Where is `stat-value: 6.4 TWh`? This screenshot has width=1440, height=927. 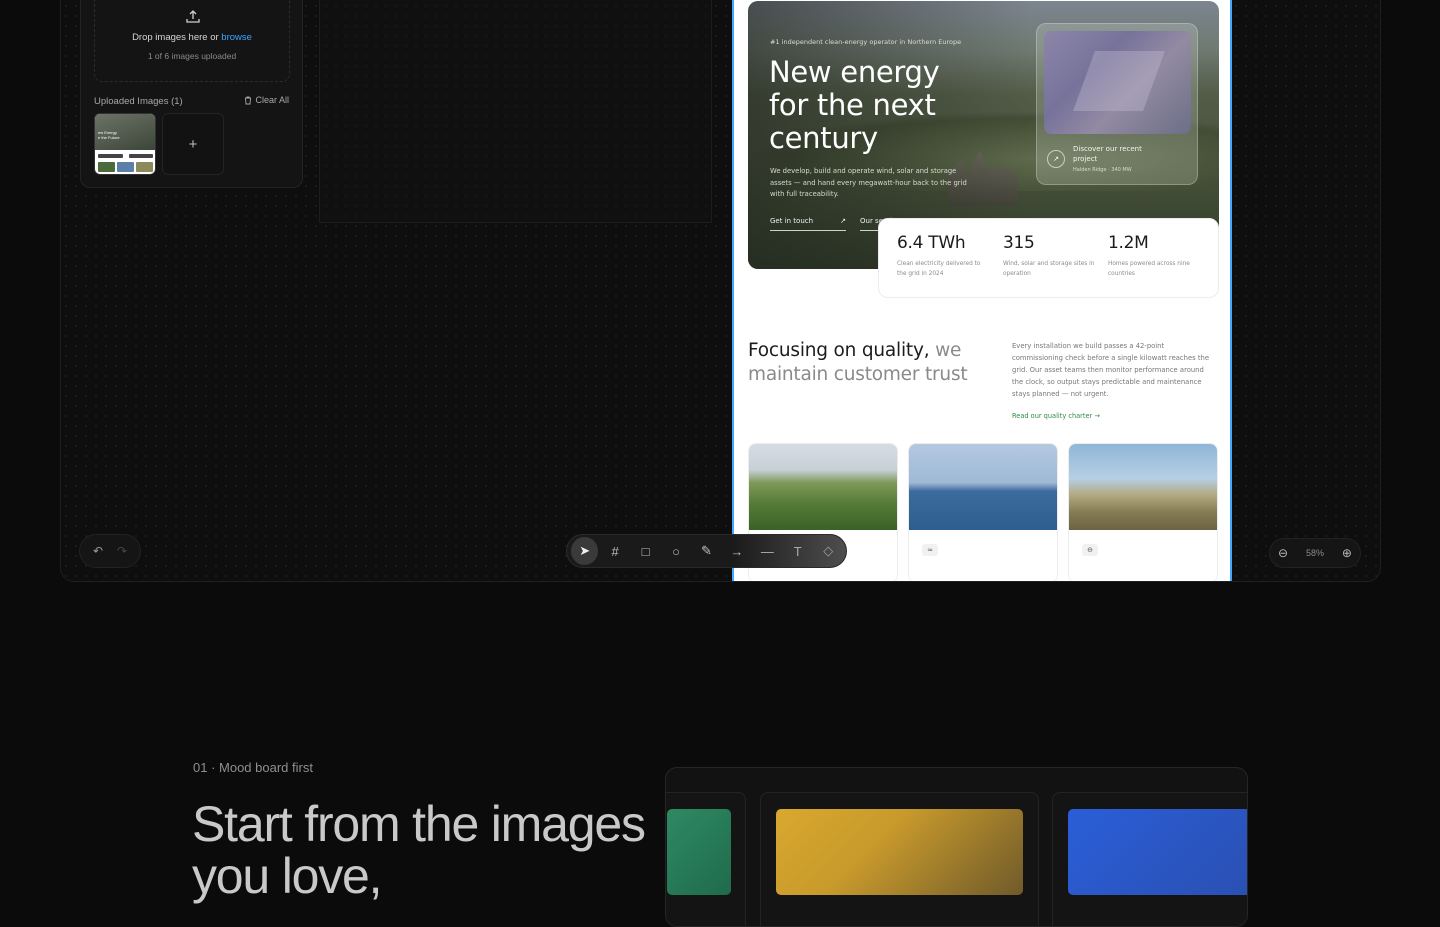 stat-value: 6.4 TWh is located at coordinates (931, 243).